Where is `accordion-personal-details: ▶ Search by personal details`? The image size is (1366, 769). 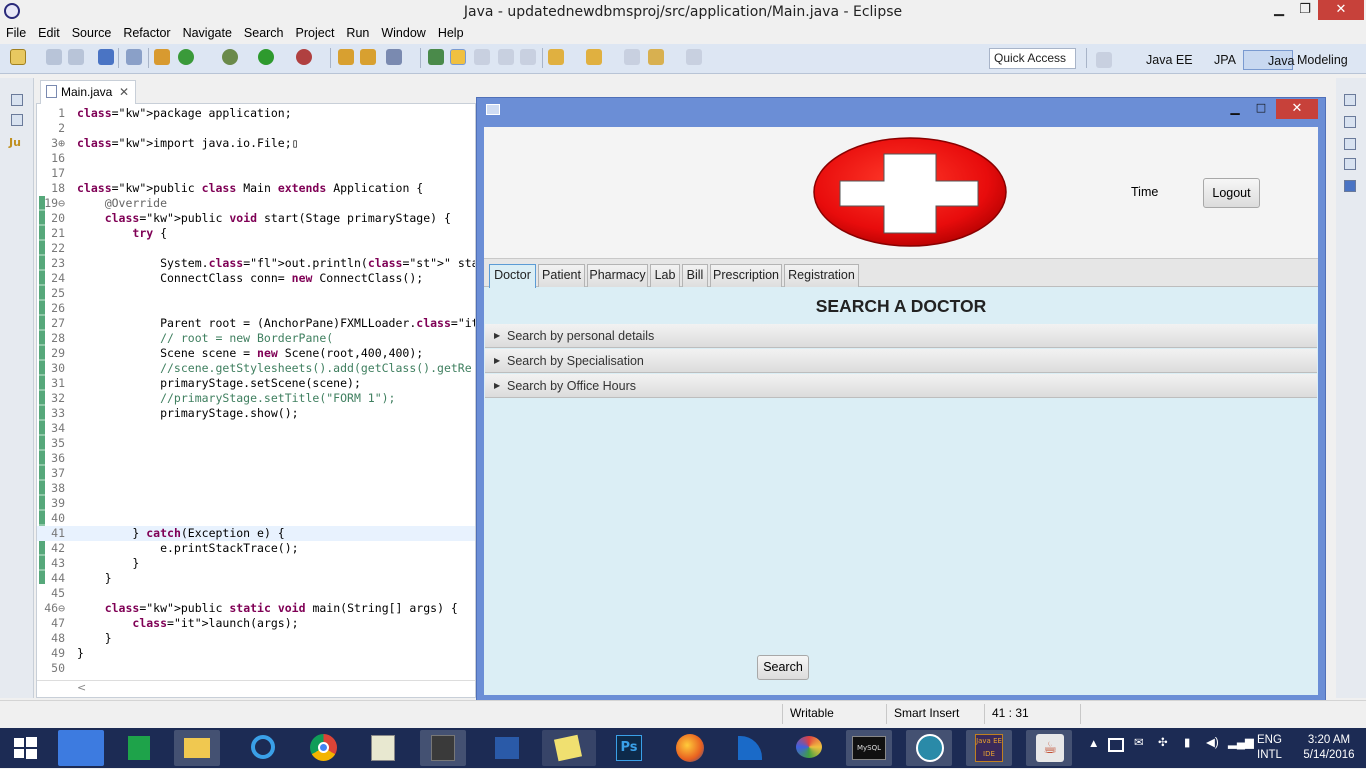
accordion-personal-details: ▶ Search by personal details is located at coordinates (901, 336).